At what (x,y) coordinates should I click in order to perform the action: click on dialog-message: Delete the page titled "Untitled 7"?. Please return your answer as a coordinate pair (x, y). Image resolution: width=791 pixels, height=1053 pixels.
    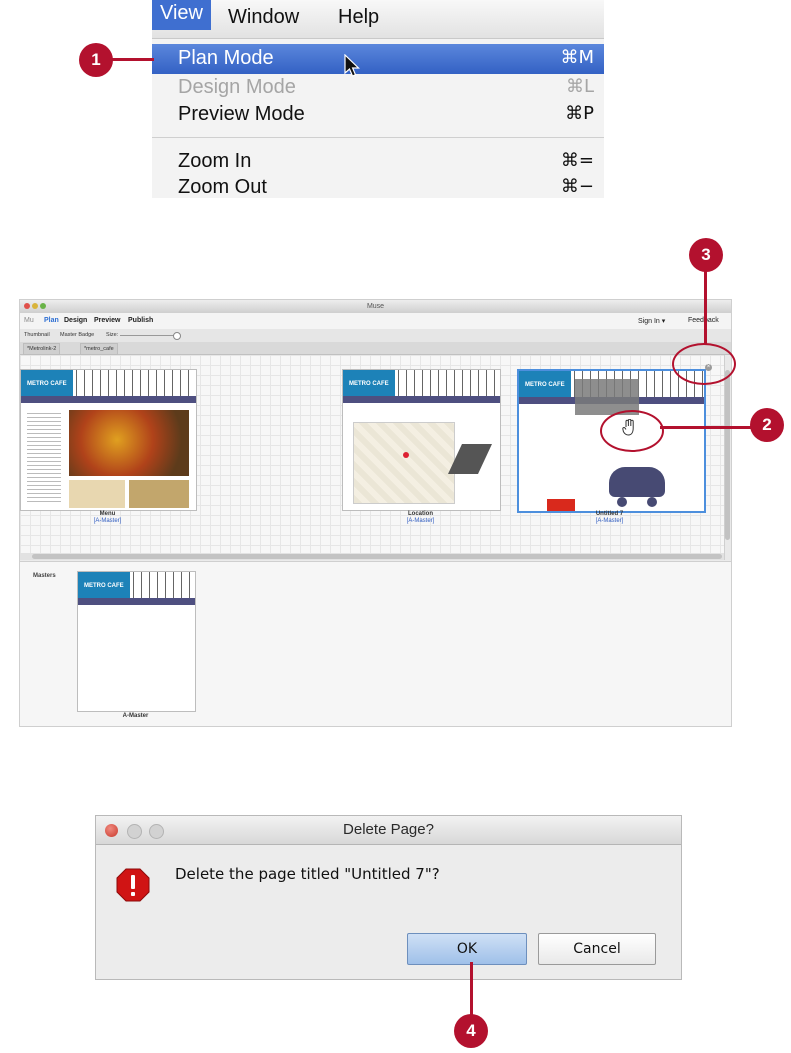
    Looking at the image, I should click on (307, 874).